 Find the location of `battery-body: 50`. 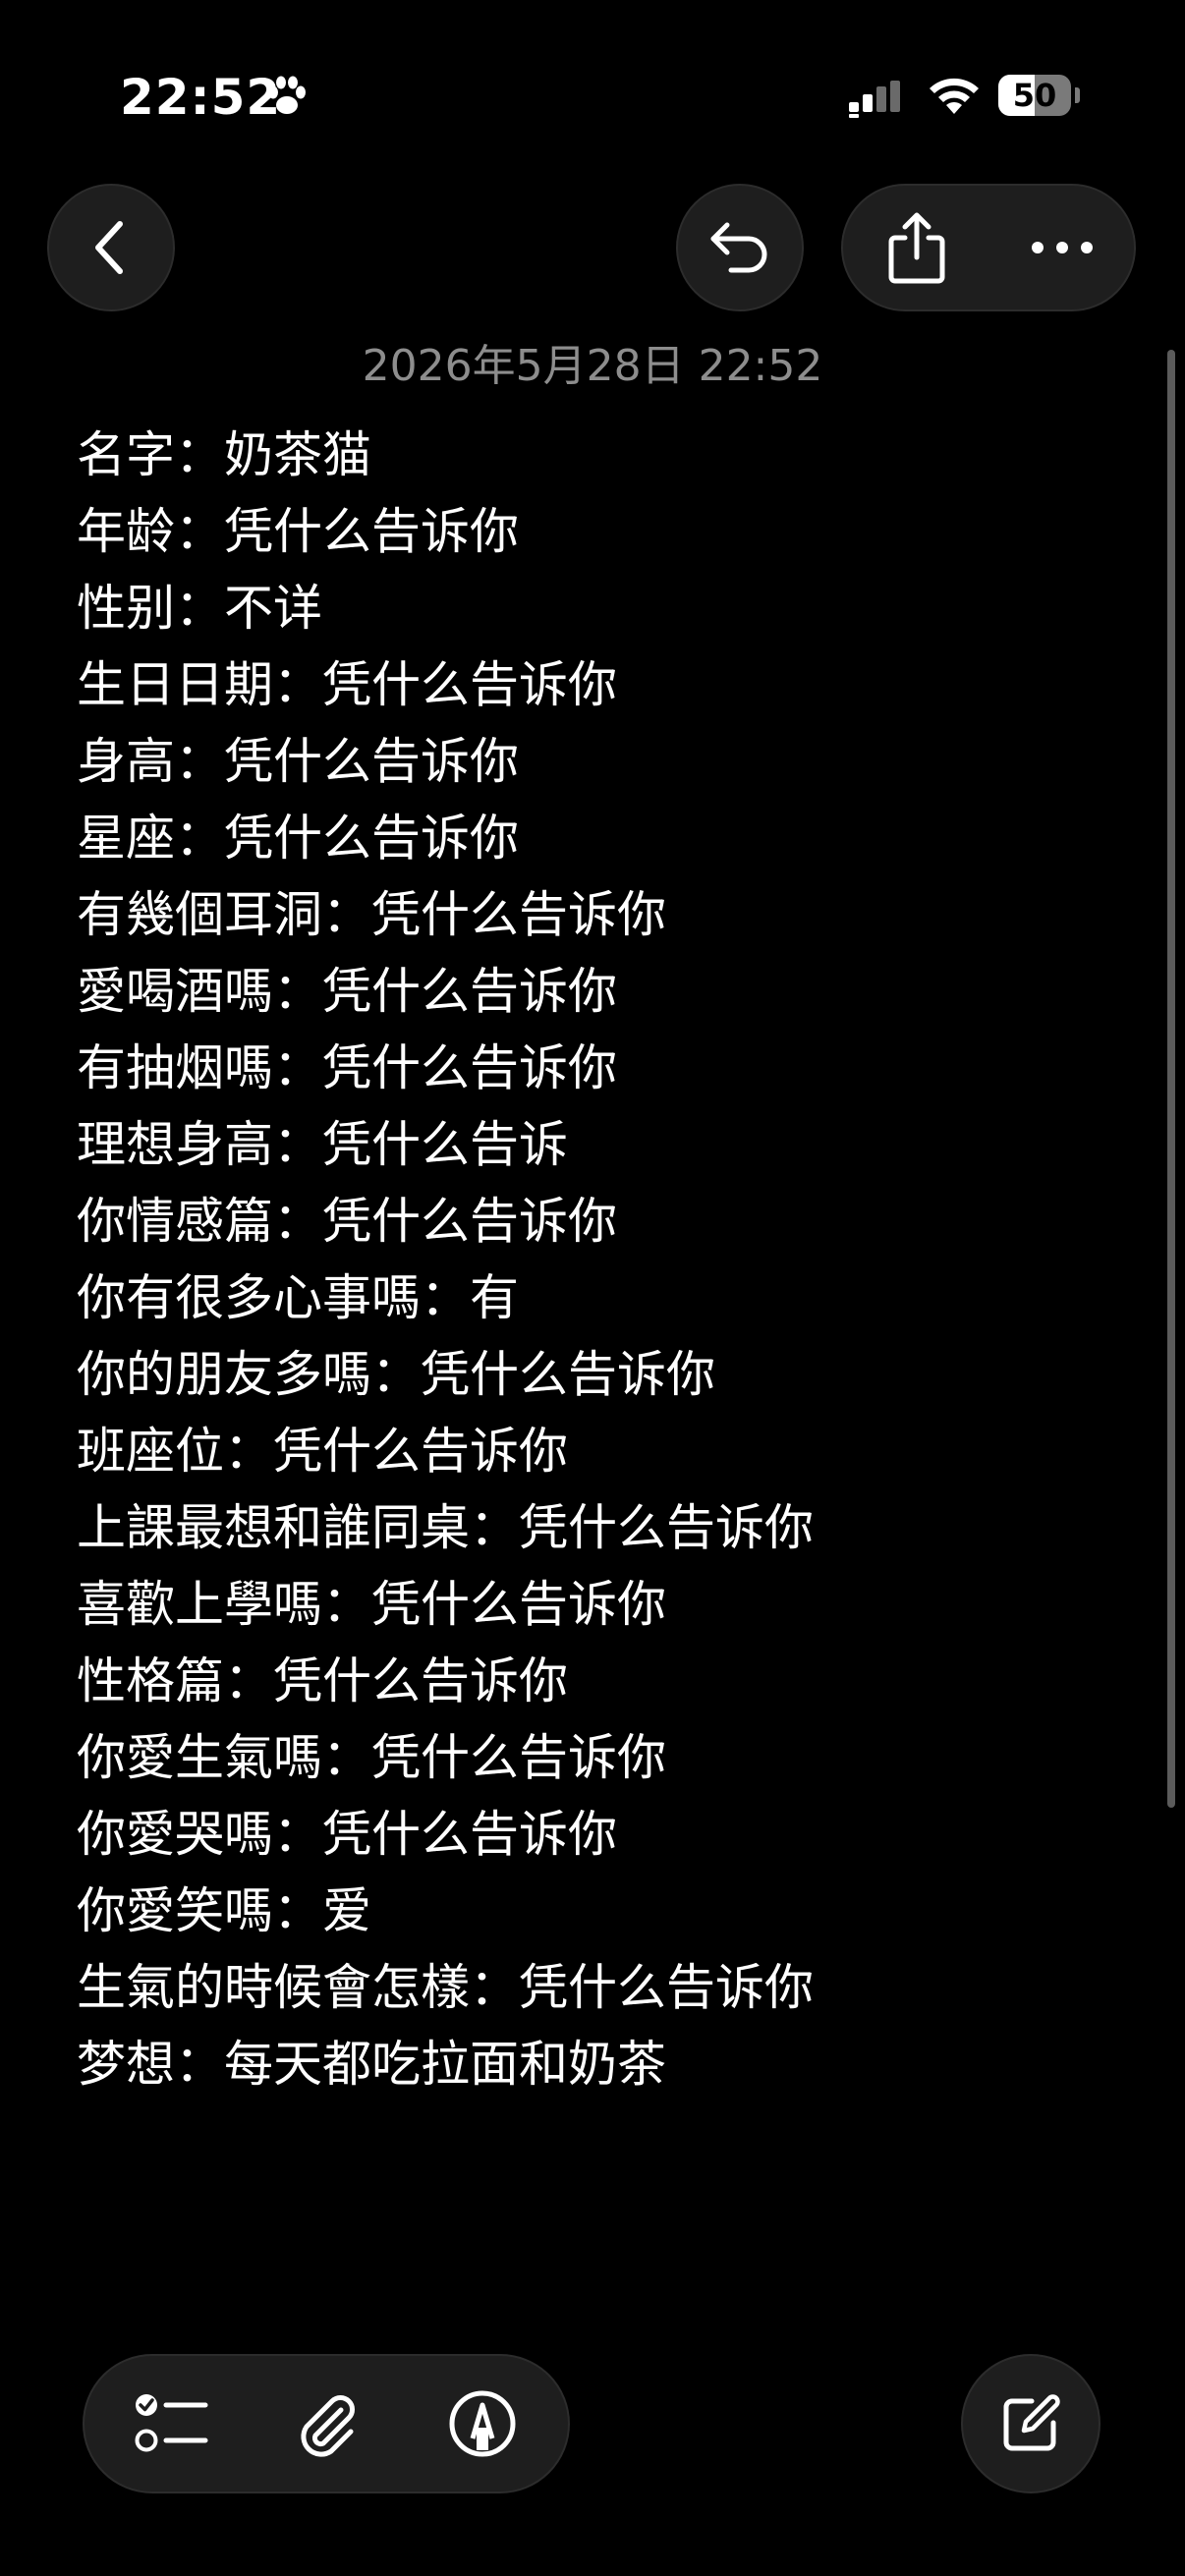

battery-body: 50 is located at coordinates (1034, 95).